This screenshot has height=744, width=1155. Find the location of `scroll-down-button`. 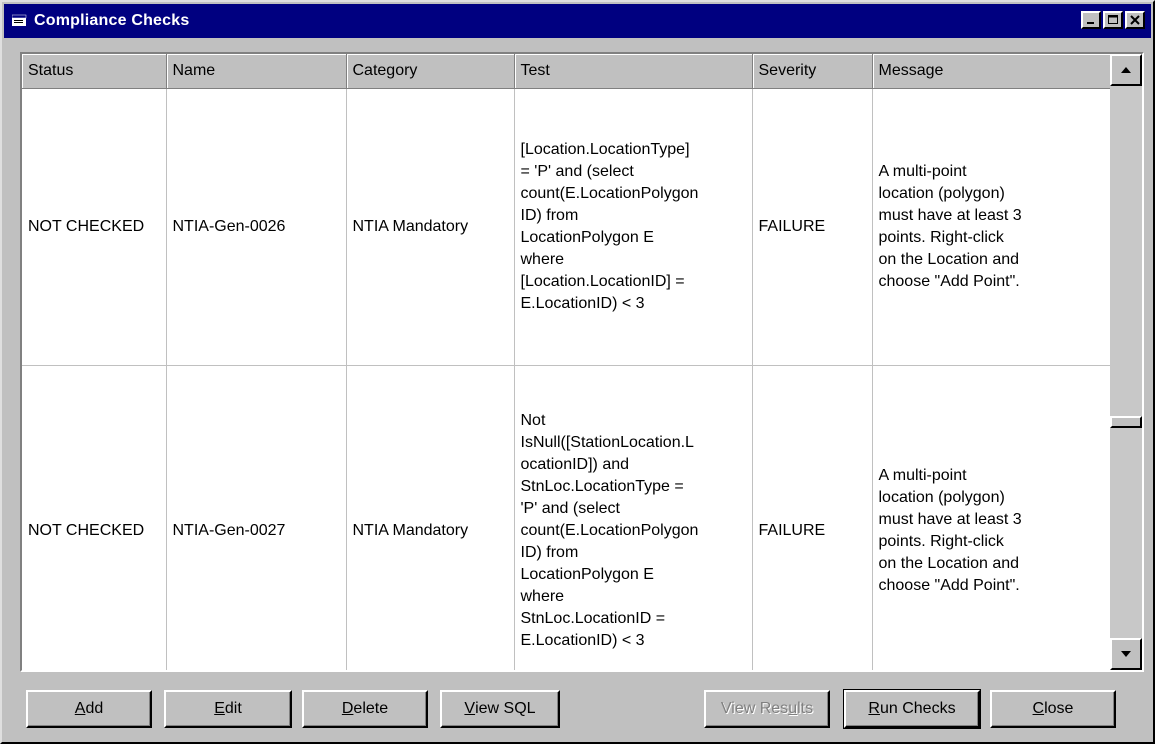

scroll-down-button is located at coordinates (1126, 654).